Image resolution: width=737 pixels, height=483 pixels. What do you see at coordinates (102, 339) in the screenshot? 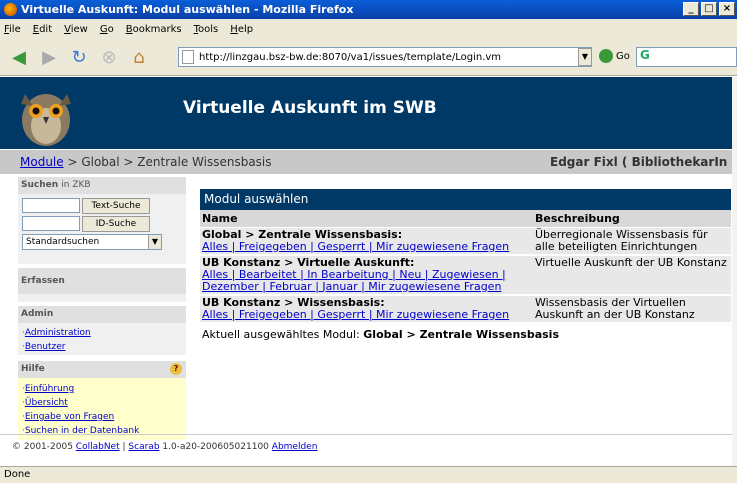
I see `admin-section: ·Administration ·Benutzer` at bounding box center [102, 339].